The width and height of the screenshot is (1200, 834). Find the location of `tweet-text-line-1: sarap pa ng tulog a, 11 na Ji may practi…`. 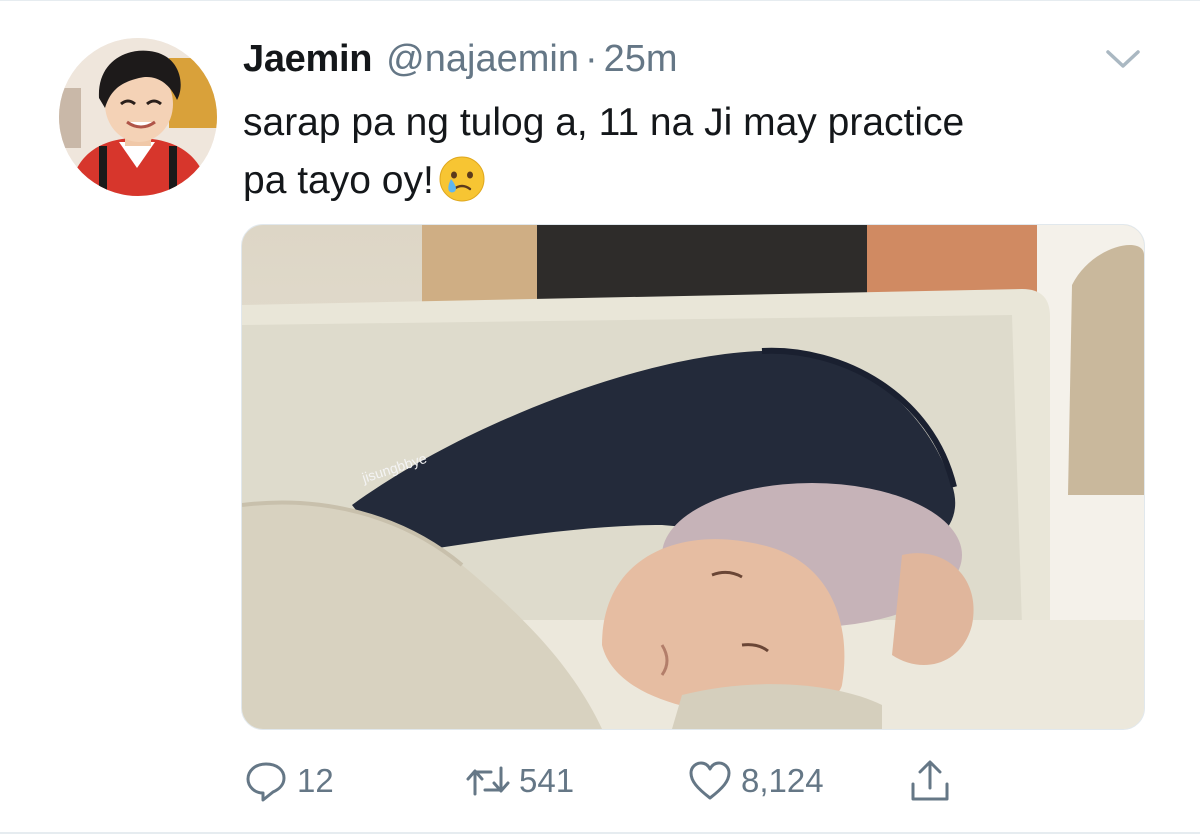

tweet-text-line-1: sarap pa ng tulog a, 11 na Ji may practi… is located at coordinates (604, 122).